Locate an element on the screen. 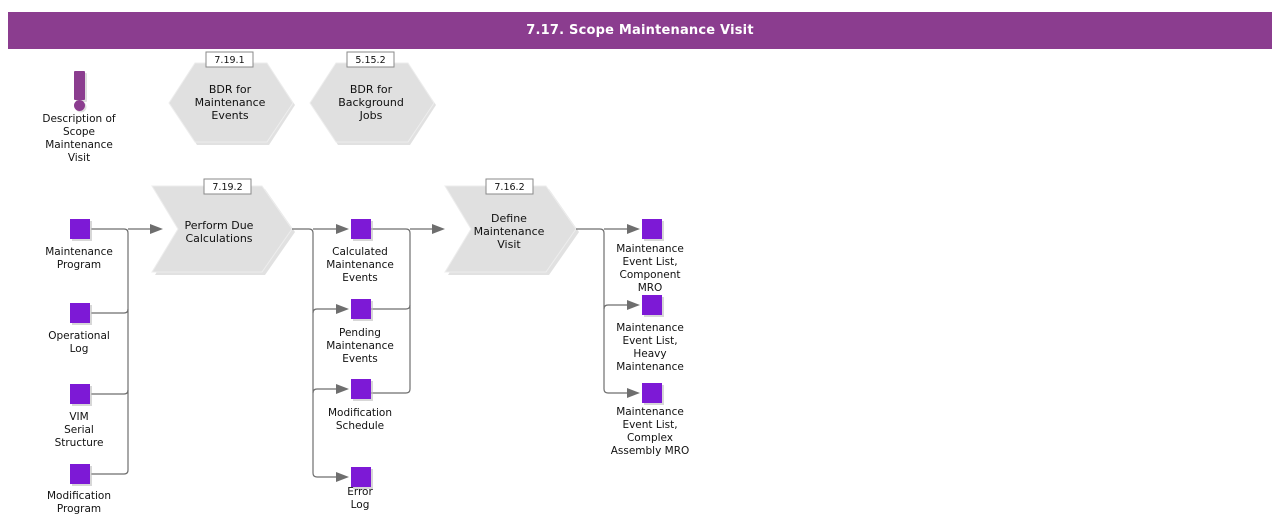 This screenshot has width=1280, height=522. input-label-3-line-0: Modification is located at coordinates (79, 496).